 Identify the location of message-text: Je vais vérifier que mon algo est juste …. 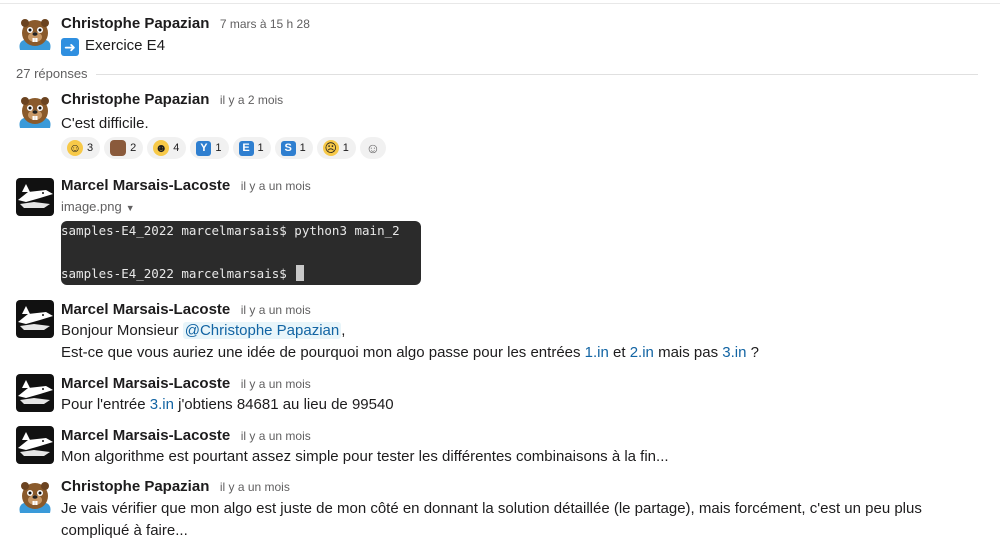
(491, 519).